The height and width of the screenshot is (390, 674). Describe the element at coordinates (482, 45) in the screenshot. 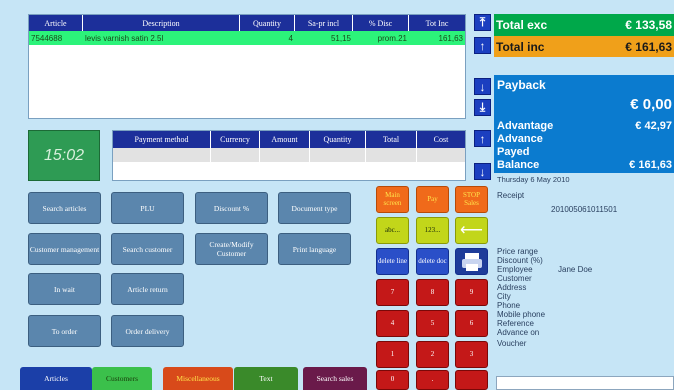

I see `scroll-up-icon: ↑` at that location.